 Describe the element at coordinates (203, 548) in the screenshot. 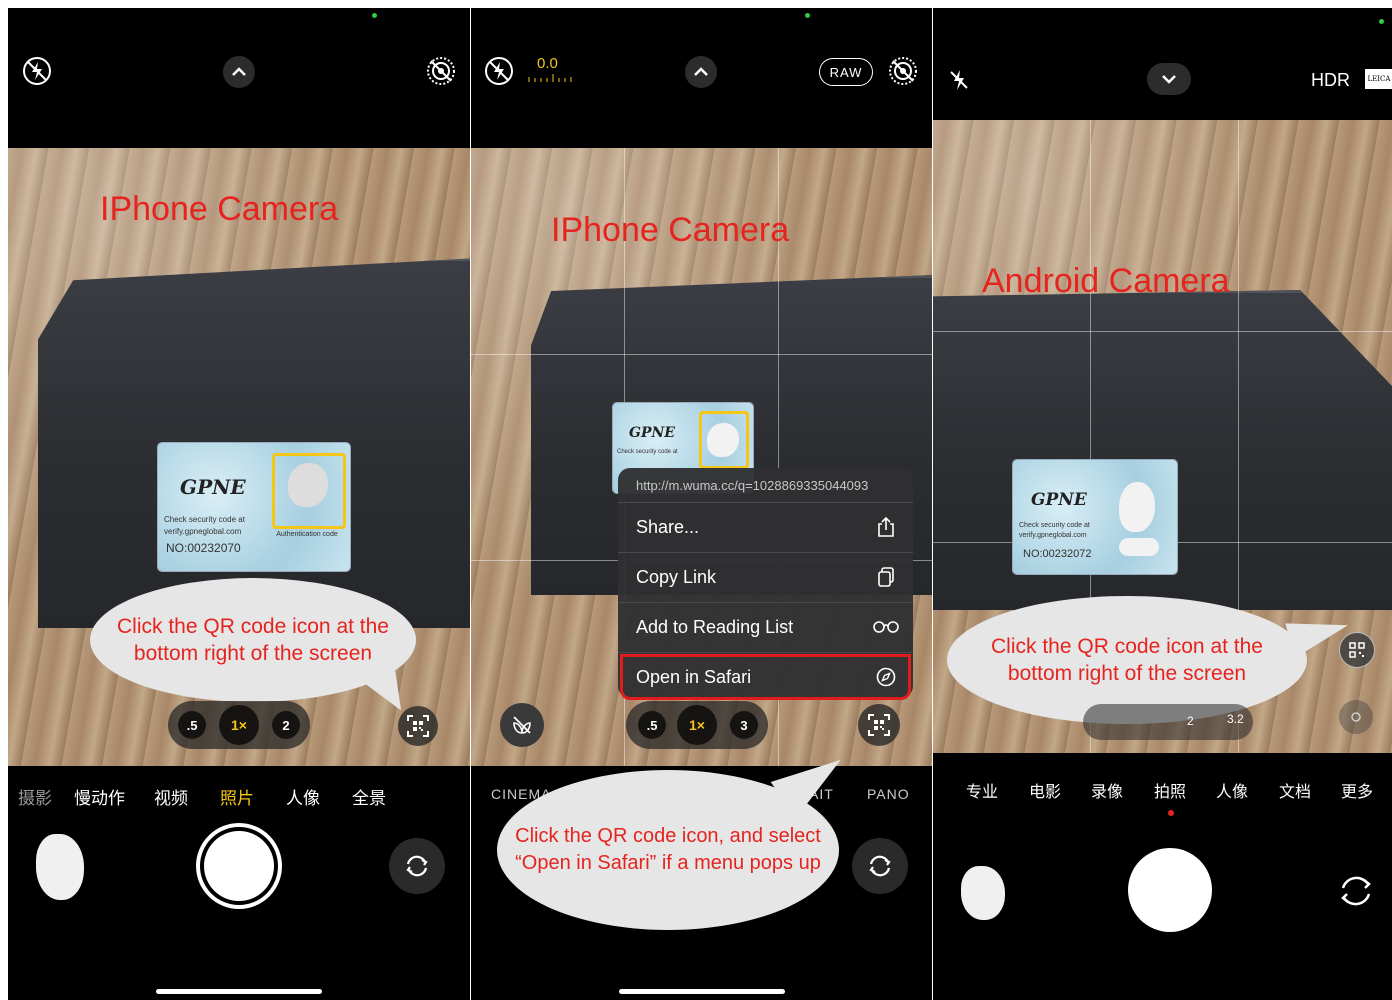

I see `sticker-serial: NO:00232070` at that location.